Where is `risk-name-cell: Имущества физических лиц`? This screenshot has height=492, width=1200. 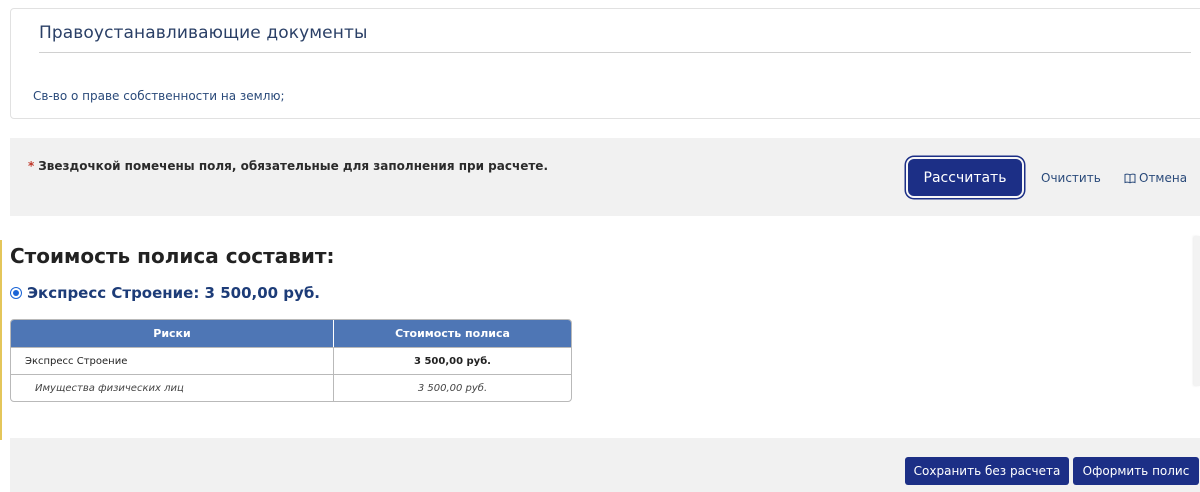 risk-name-cell: Имущества физических лиц is located at coordinates (172, 387).